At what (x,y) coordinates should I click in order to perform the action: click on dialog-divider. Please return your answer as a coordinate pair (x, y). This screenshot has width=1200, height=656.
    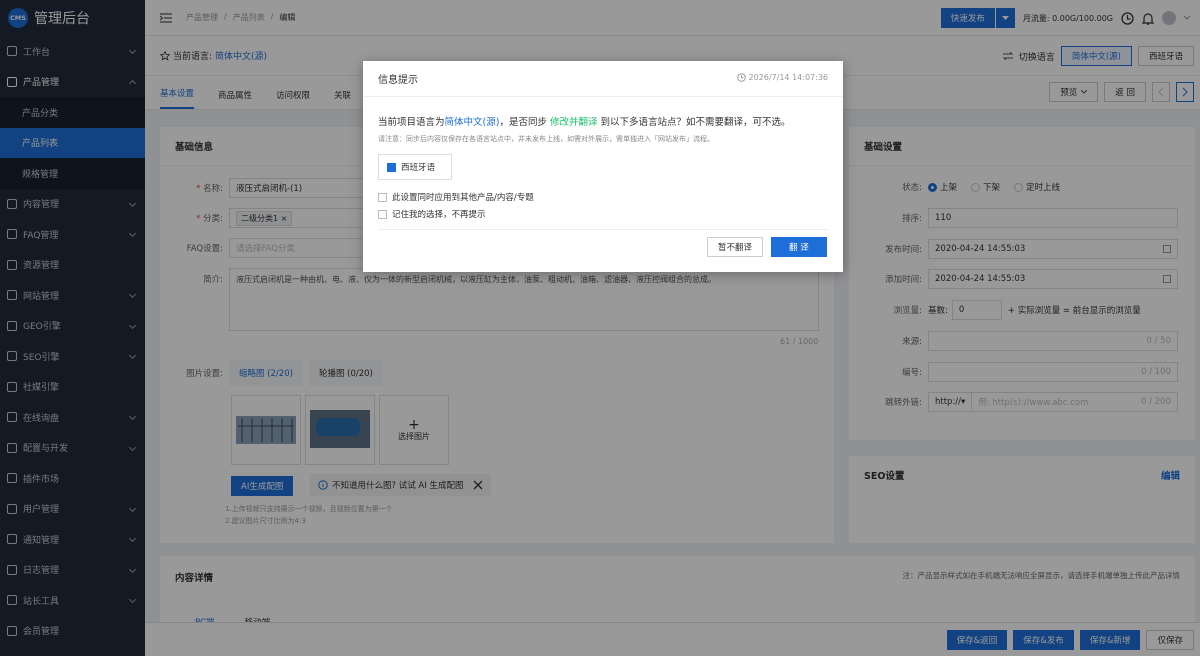
    Looking at the image, I should click on (603, 229).